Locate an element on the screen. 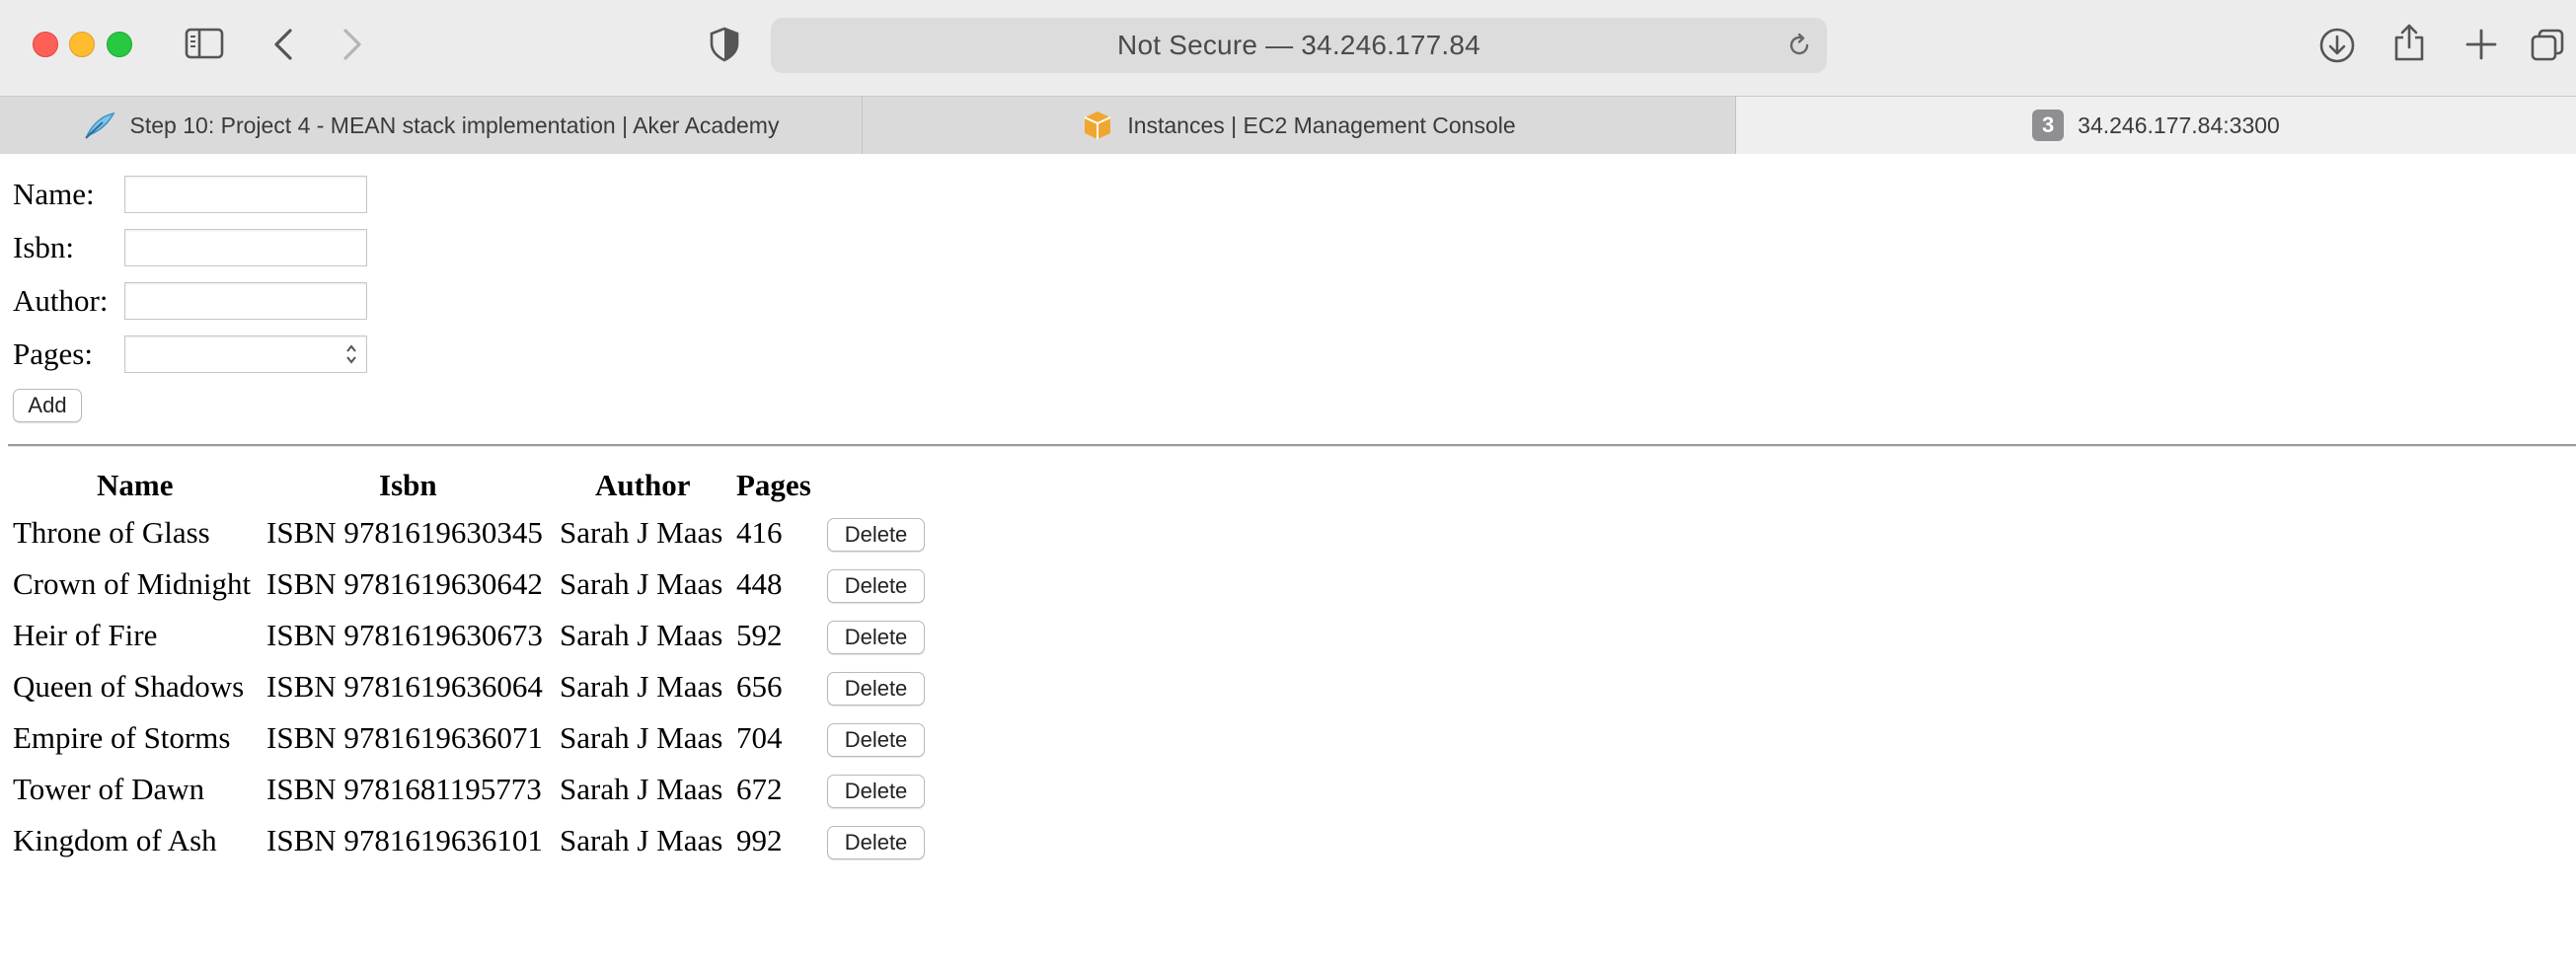  tab-number-badge: 3 is located at coordinates (2048, 125).